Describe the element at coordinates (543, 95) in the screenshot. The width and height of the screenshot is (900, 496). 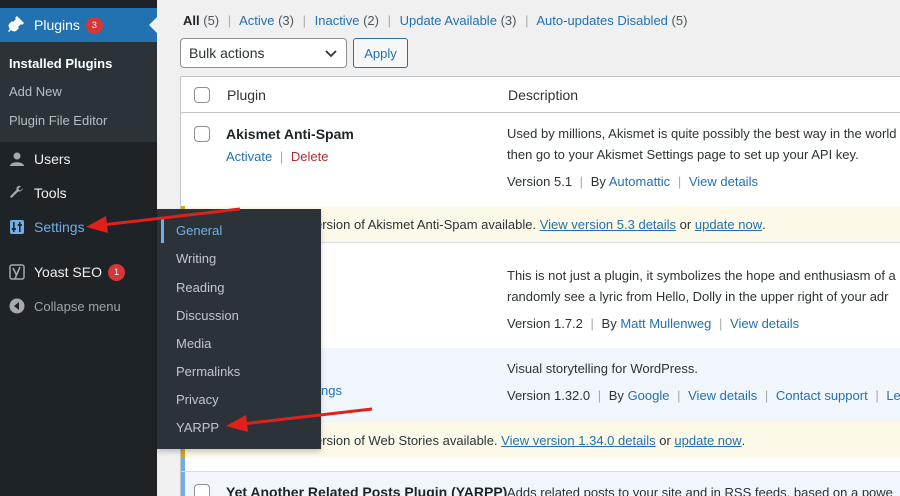
I see `column-description: Description` at that location.